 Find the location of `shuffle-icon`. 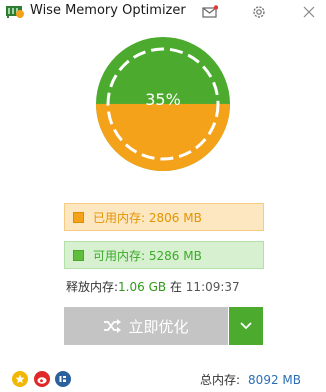

shuffle-icon is located at coordinates (113, 326).